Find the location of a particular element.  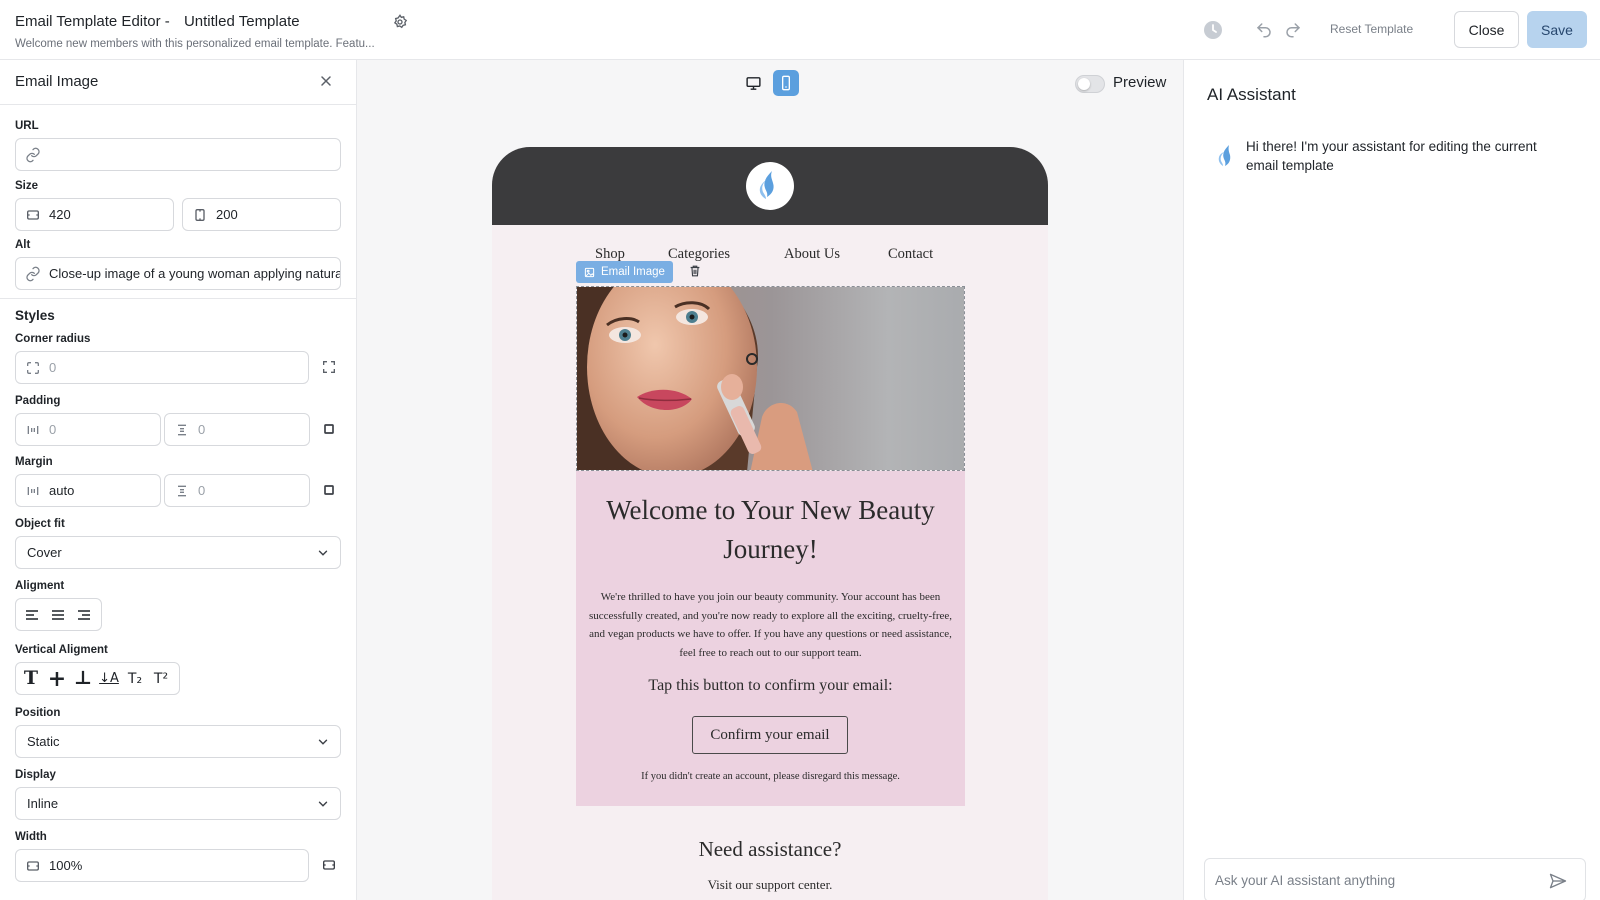

vertical-alignment-group: T + ⊥ ↓A T₂ T² is located at coordinates (97, 678).